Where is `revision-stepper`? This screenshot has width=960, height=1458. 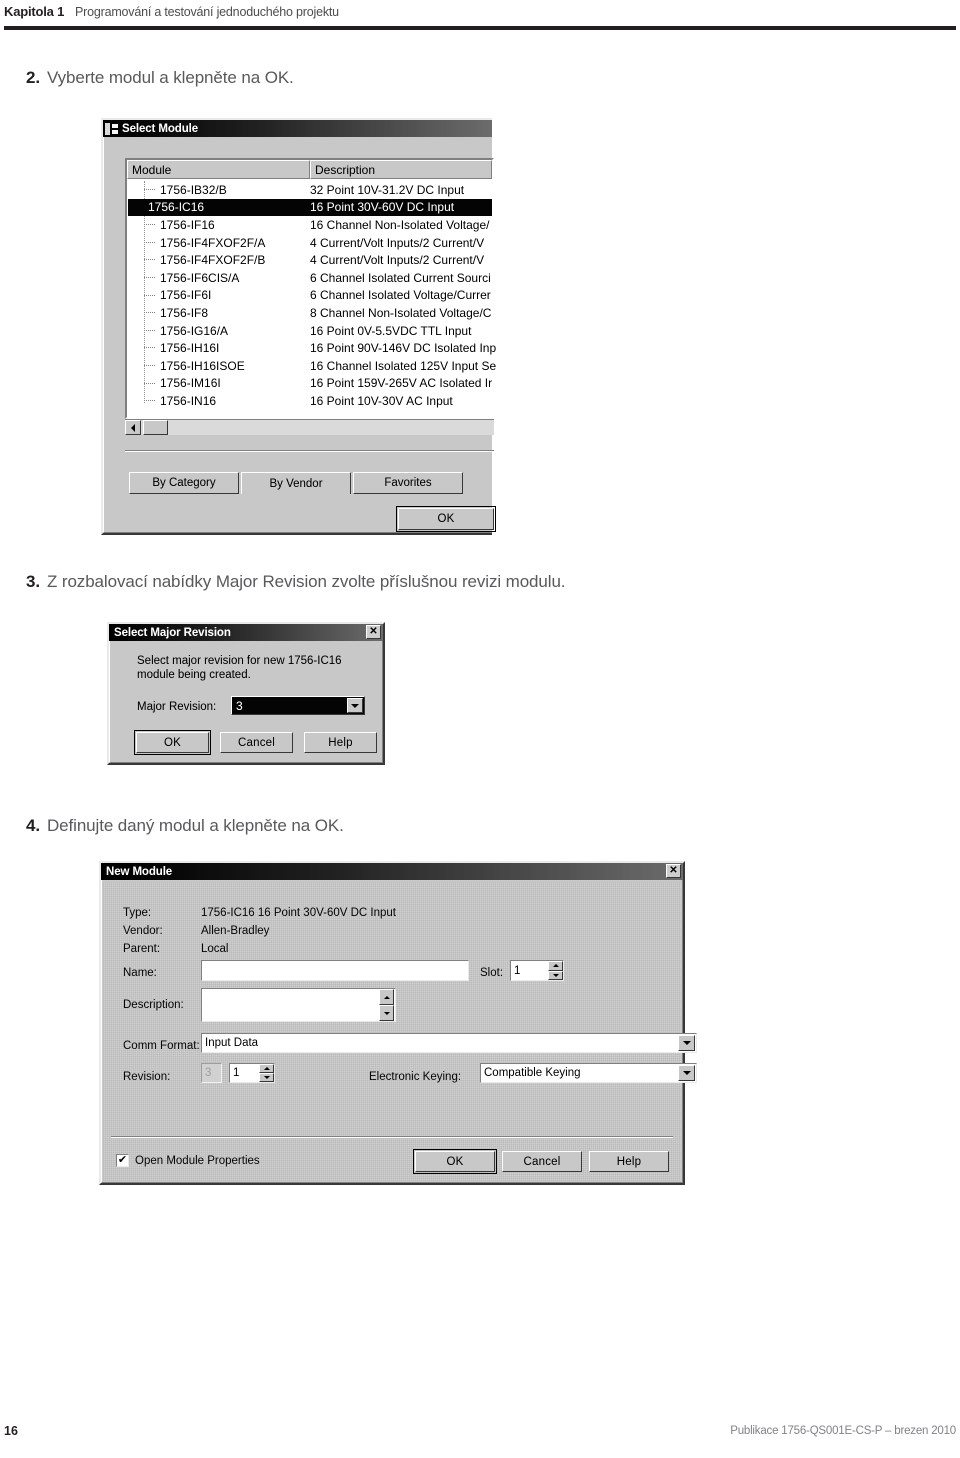 revision-stepper is located at coordinates (266, 1073).